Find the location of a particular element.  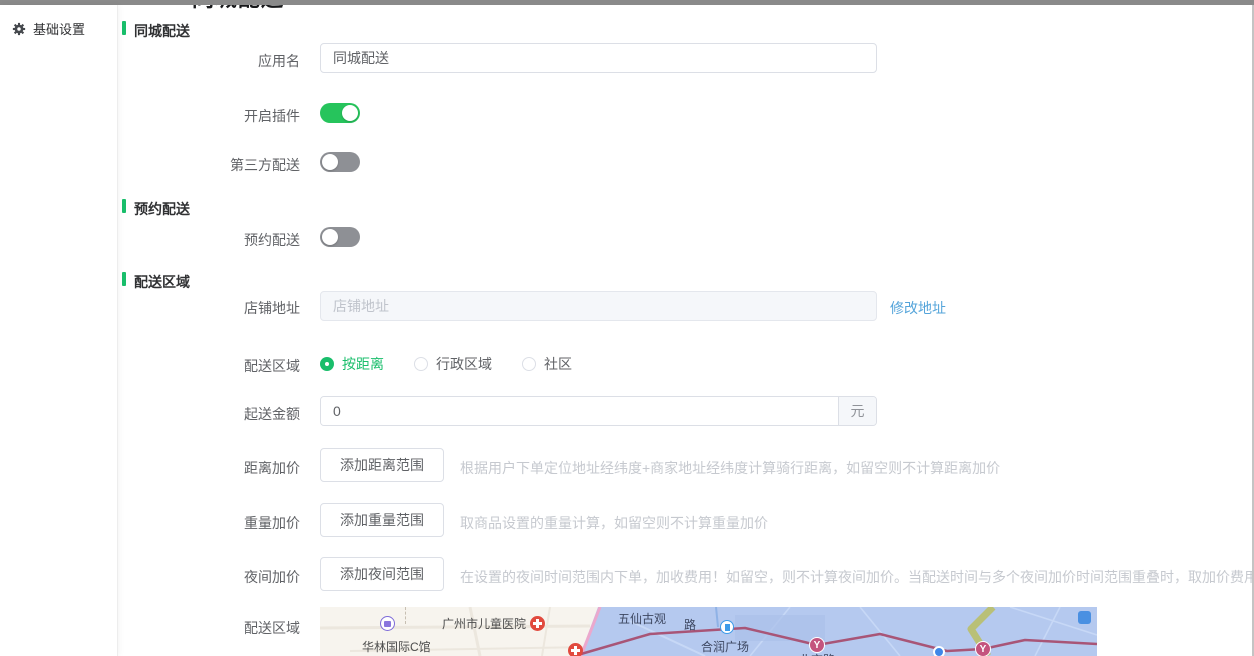

delivery-area-map: 华林国际C馆 广州市儿童医院 五仙古观 路 合润广场 Y 北京路 Y is located at coordinates (708, 631).